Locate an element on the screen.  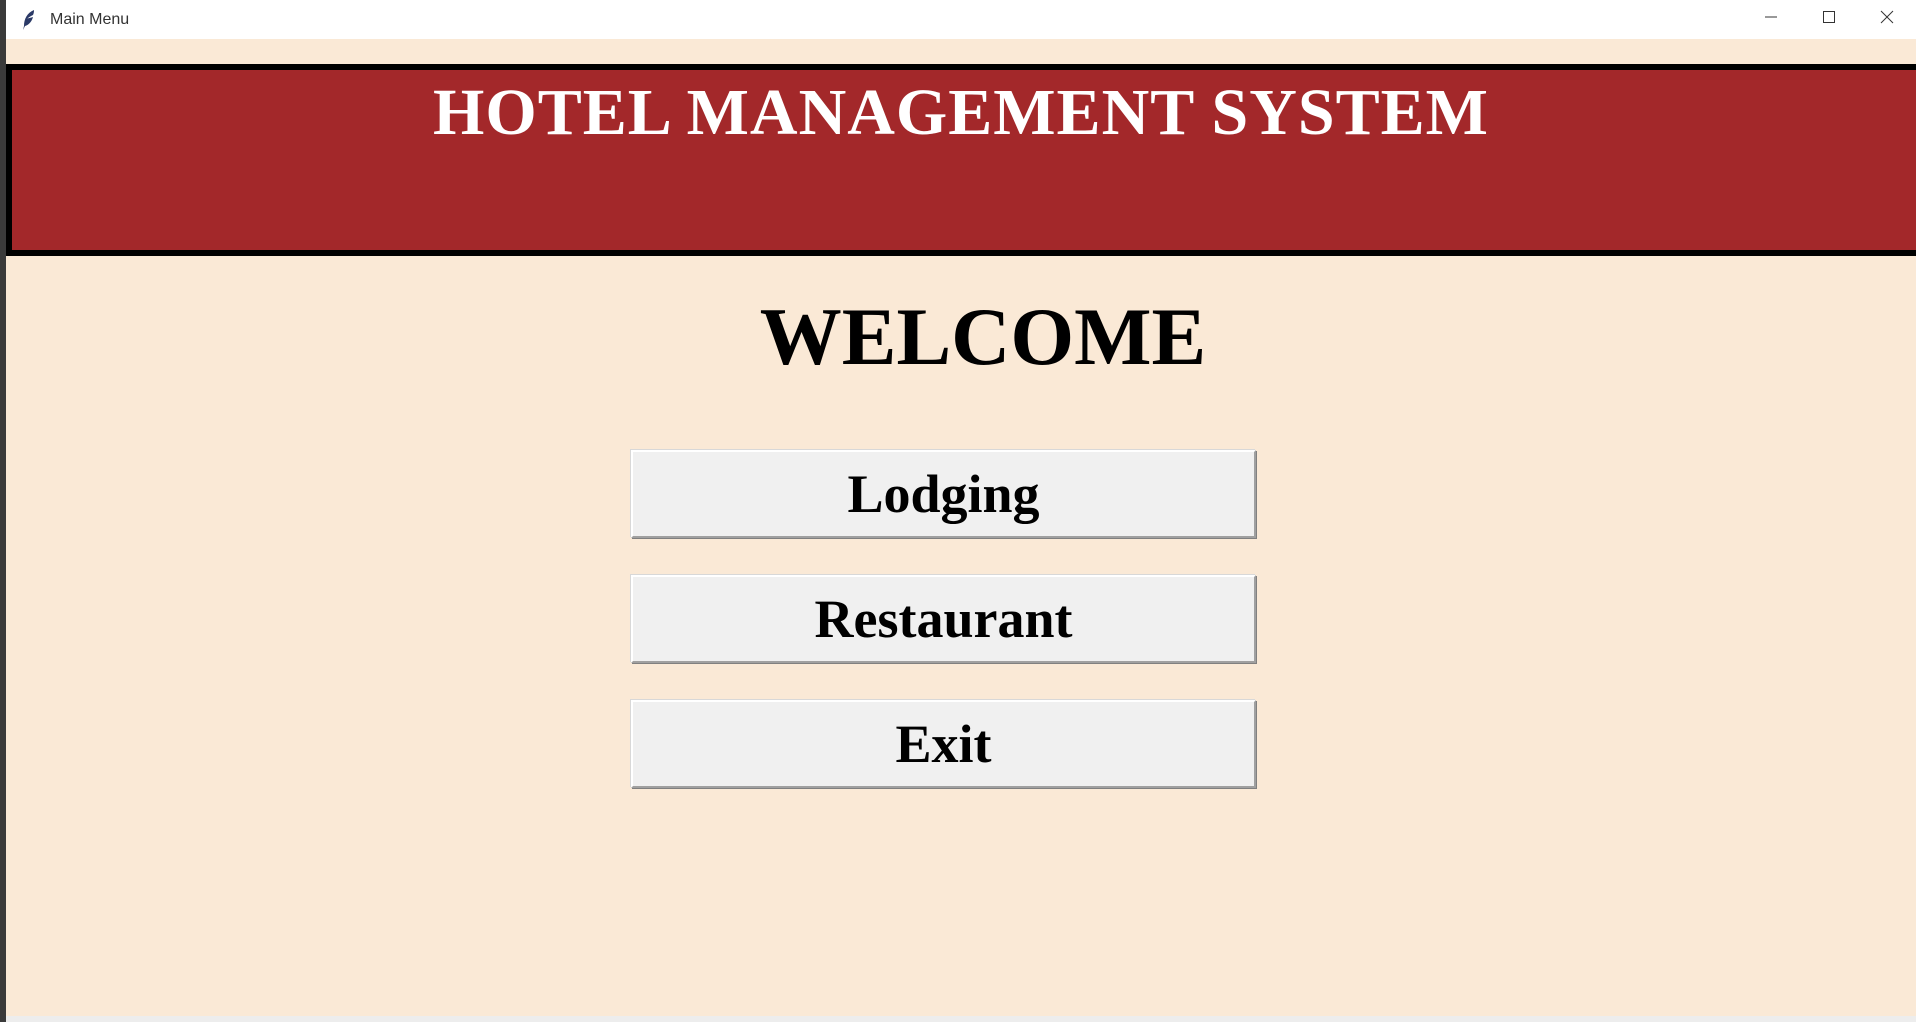
feather-icon is located at coordinates (29, 20).